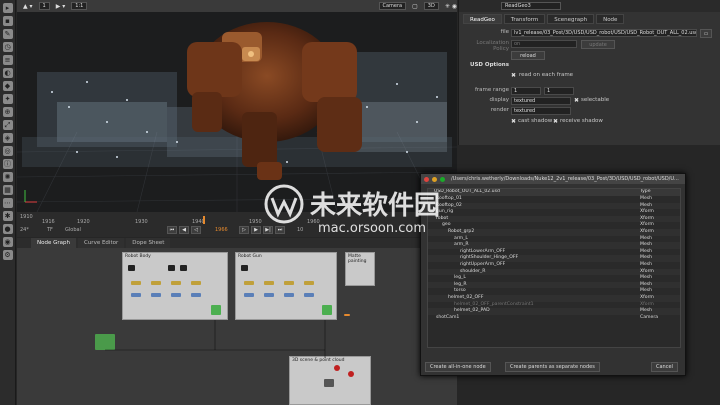  I want to click on settings-tool-icon: ⚙, so click(7, 255).